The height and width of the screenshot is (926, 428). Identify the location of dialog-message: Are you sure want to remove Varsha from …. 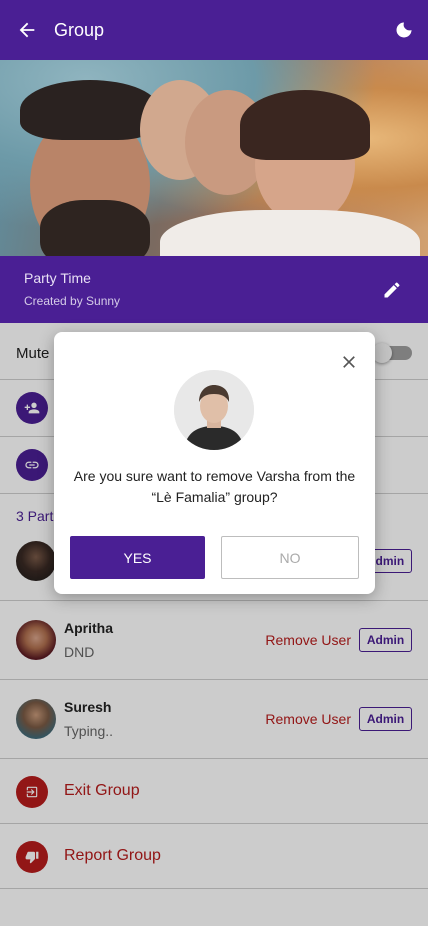
(214, 486).